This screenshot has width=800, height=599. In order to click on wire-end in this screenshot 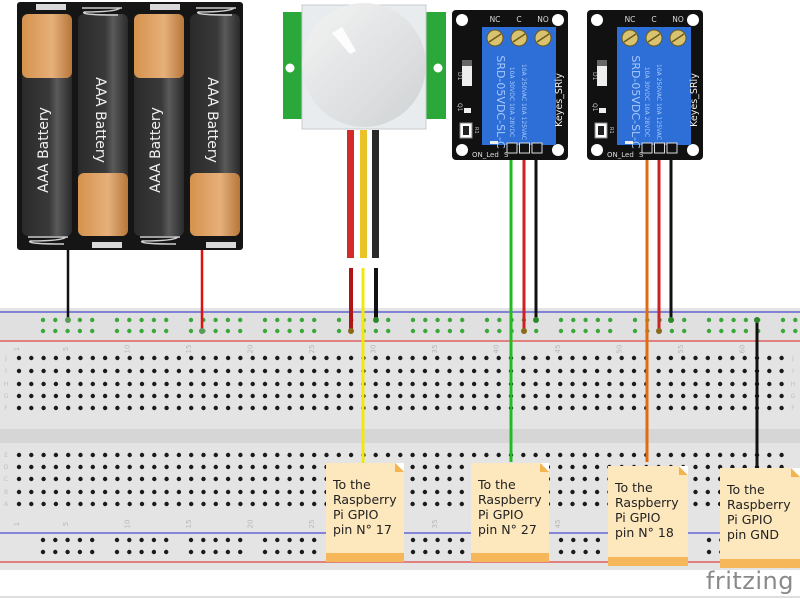, I will do `click(351, 331)`.